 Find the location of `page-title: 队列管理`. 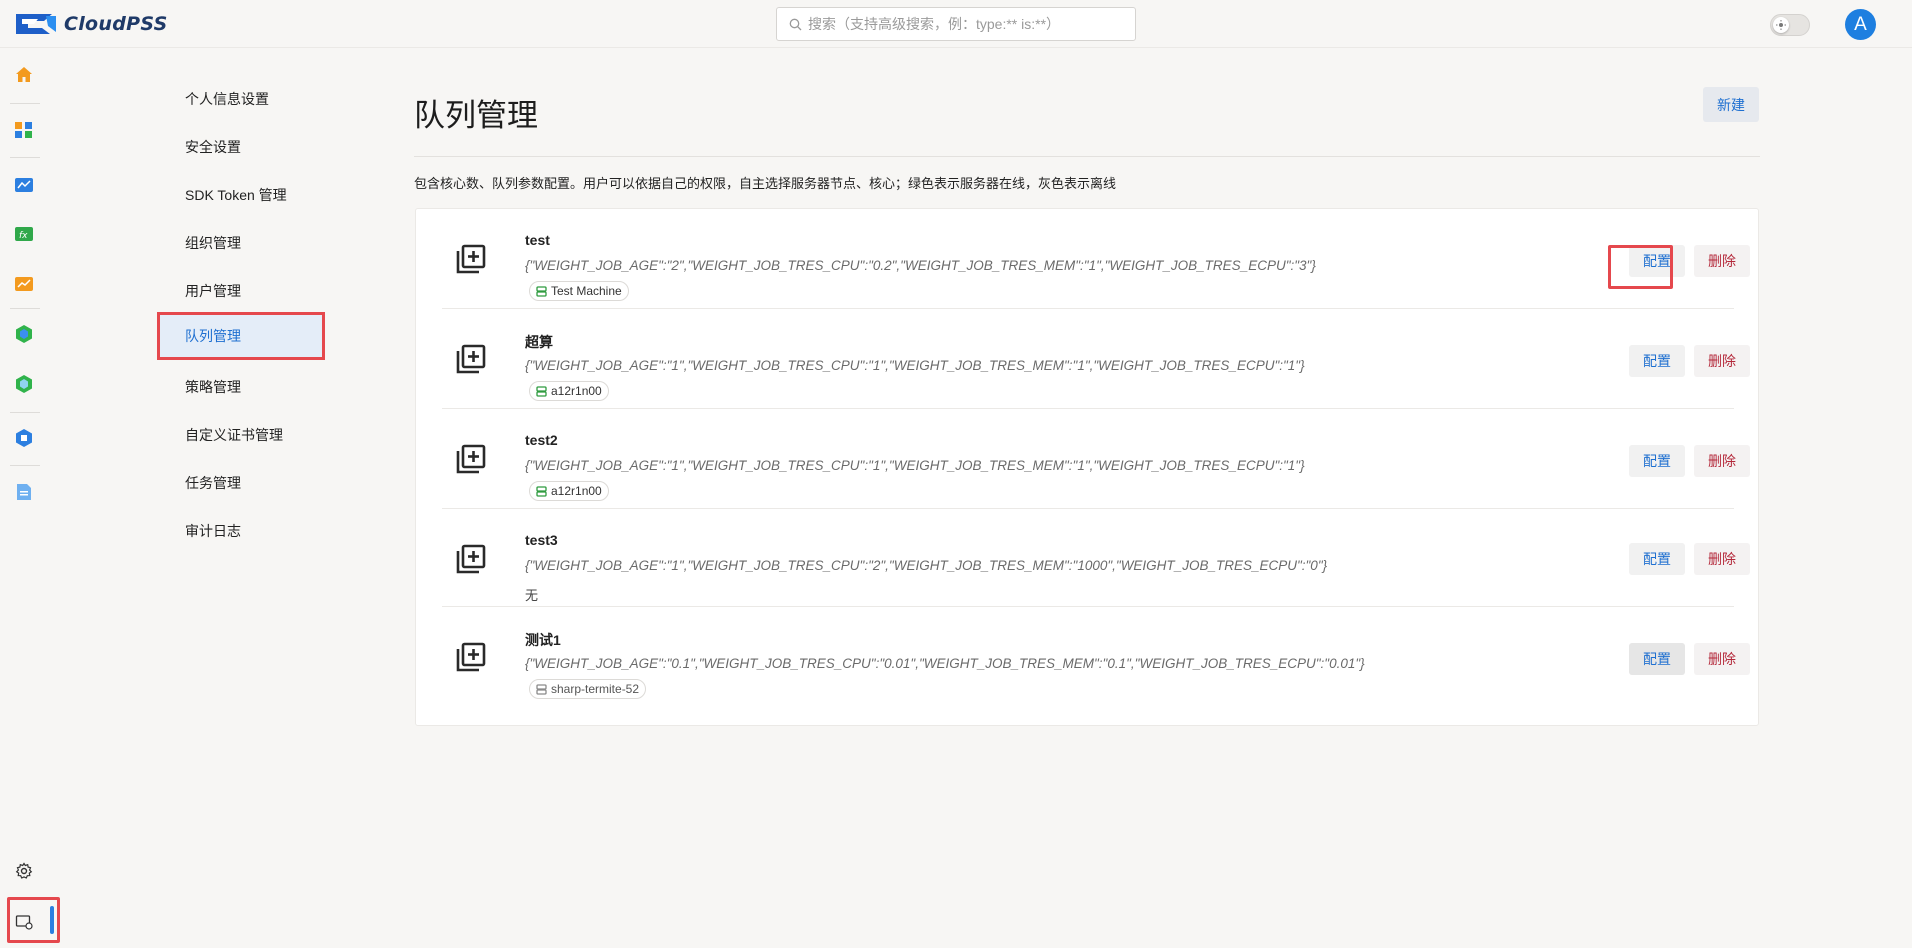

page-title: 队列管理 is located at coordinates (476, 115).